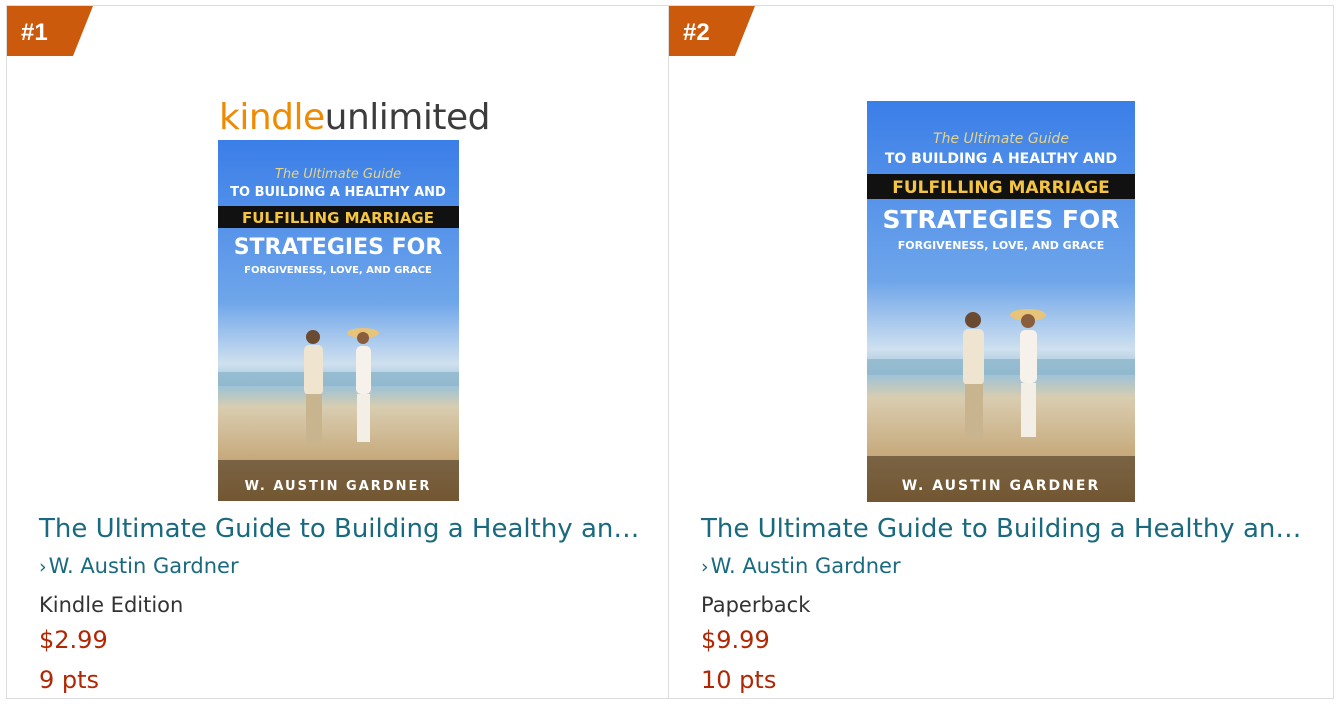  What do you see at coordinates (712, 31) in the screenshot?
I see `rank-badge: #2` at bounding box center [712, 31].